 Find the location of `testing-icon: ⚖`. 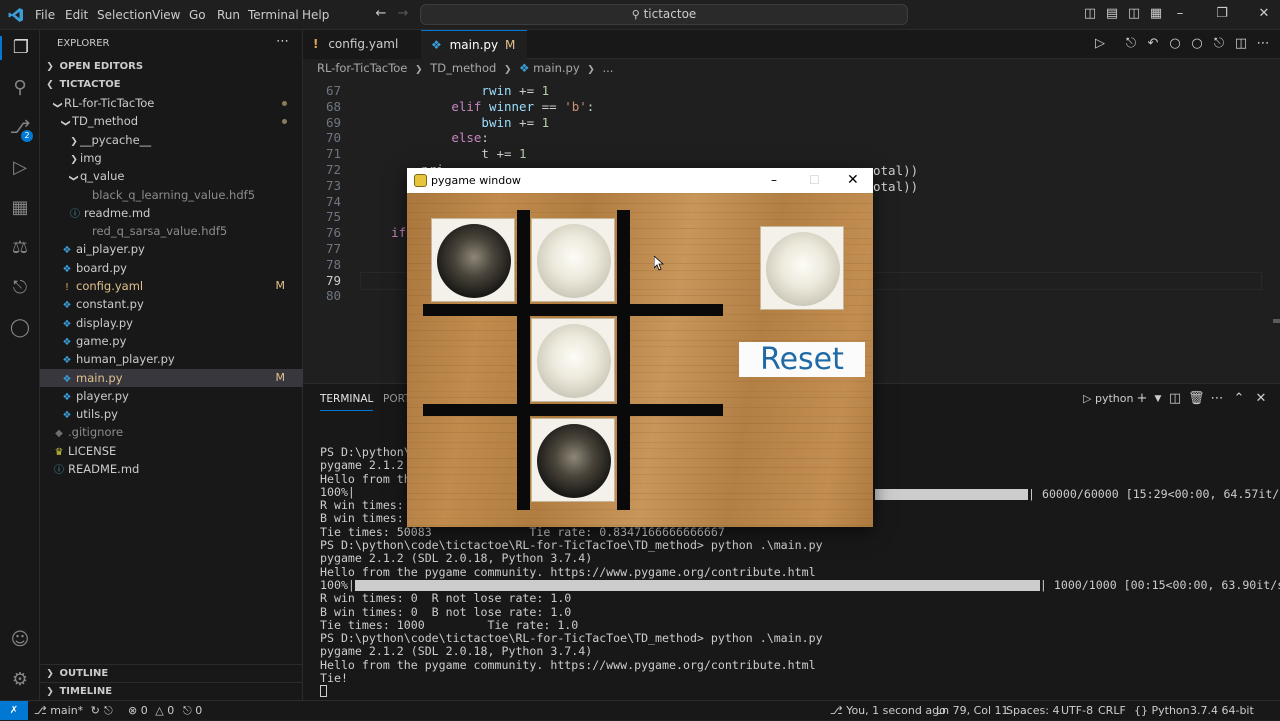

testing-icon: ⚖ is located at coordinates (20, 248).